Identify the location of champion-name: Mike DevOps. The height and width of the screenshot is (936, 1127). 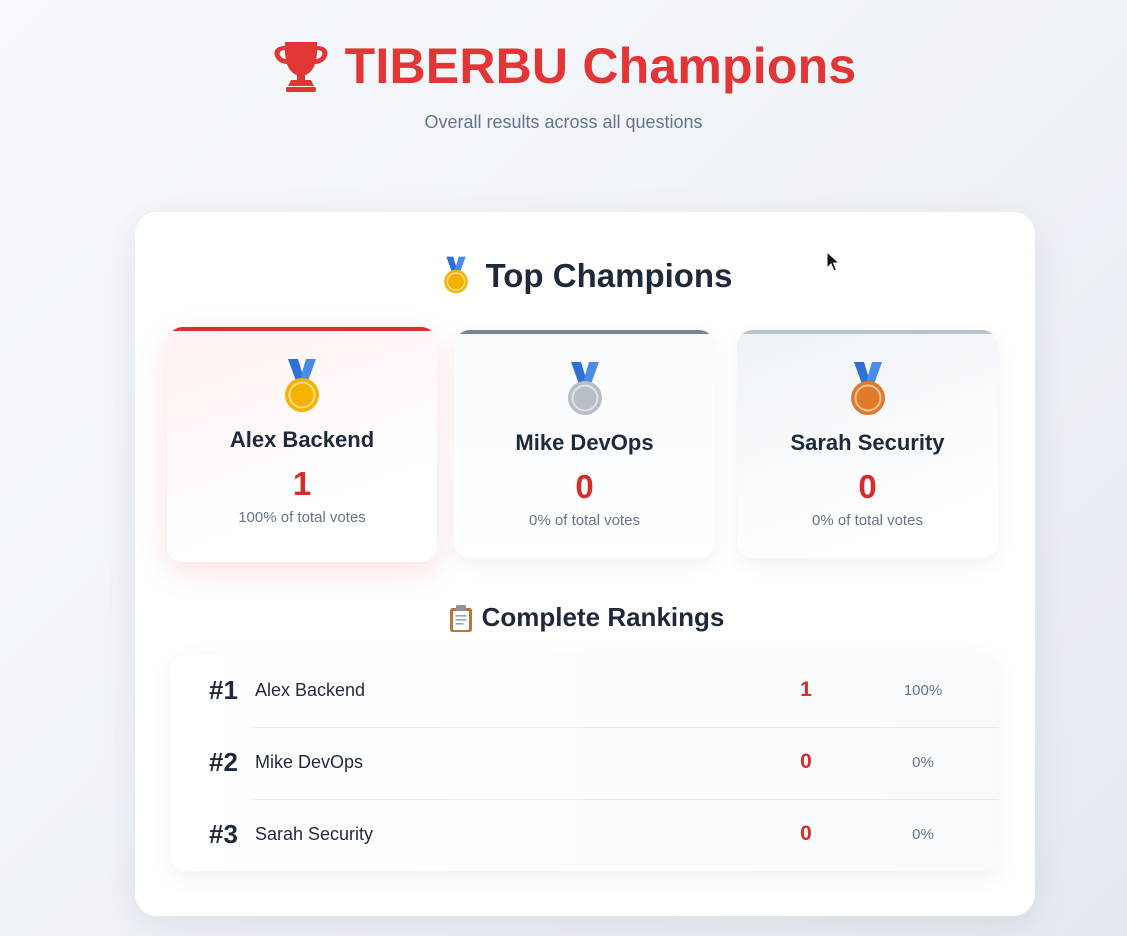
(584, 442).